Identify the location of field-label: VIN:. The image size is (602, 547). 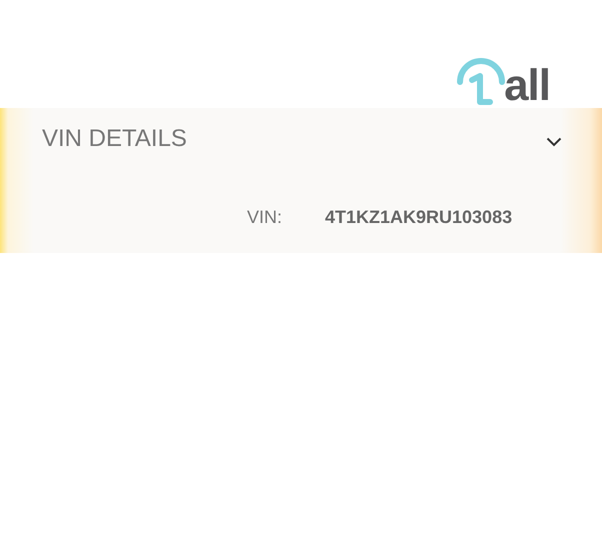
(265, 217).